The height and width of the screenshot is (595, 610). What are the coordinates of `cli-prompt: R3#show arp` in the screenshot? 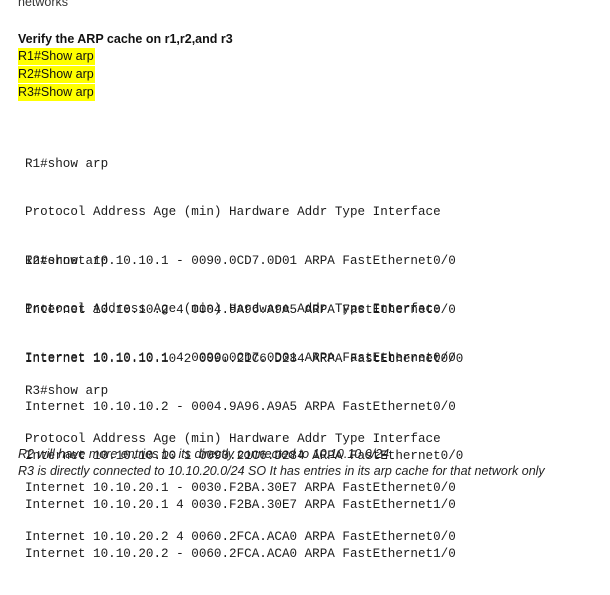 It's located at (67, 390).